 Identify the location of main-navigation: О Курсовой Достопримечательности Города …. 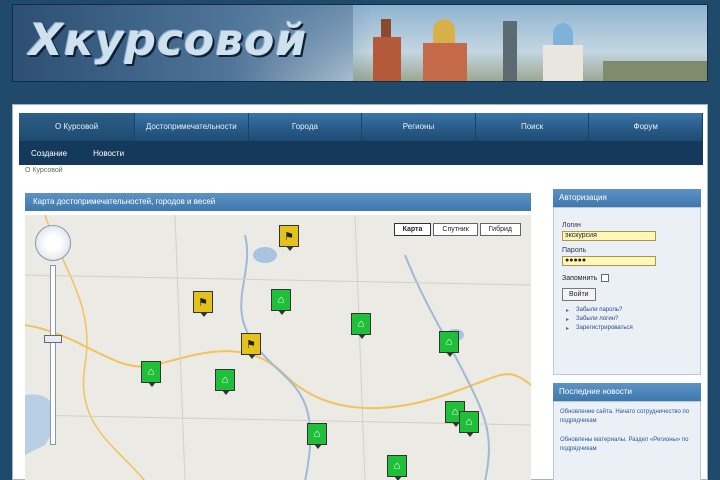
(361, 127).